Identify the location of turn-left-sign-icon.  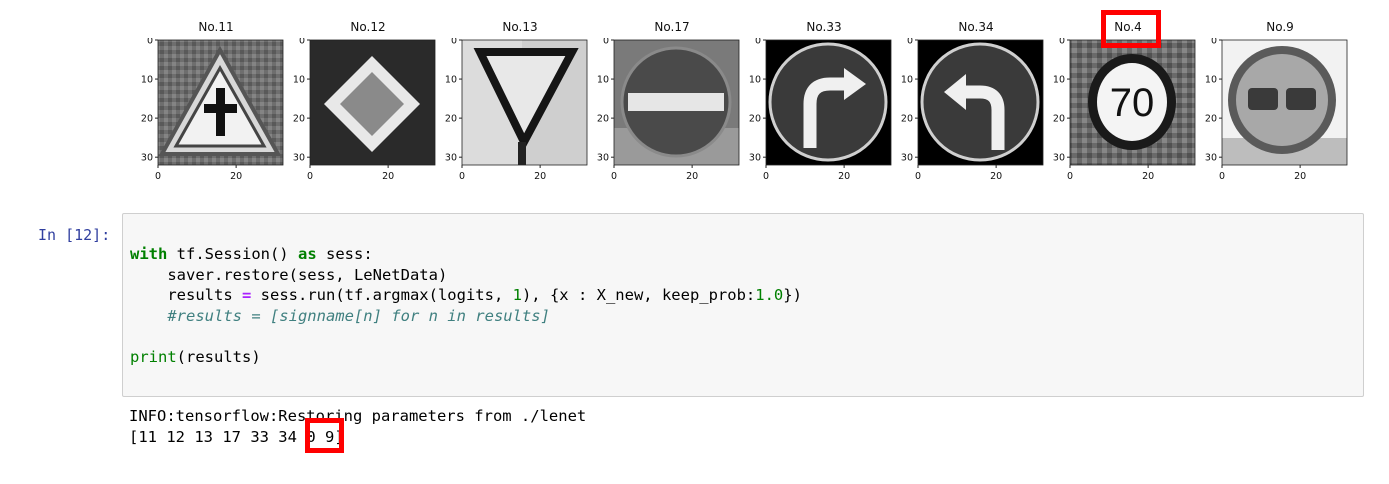
(980, 102).